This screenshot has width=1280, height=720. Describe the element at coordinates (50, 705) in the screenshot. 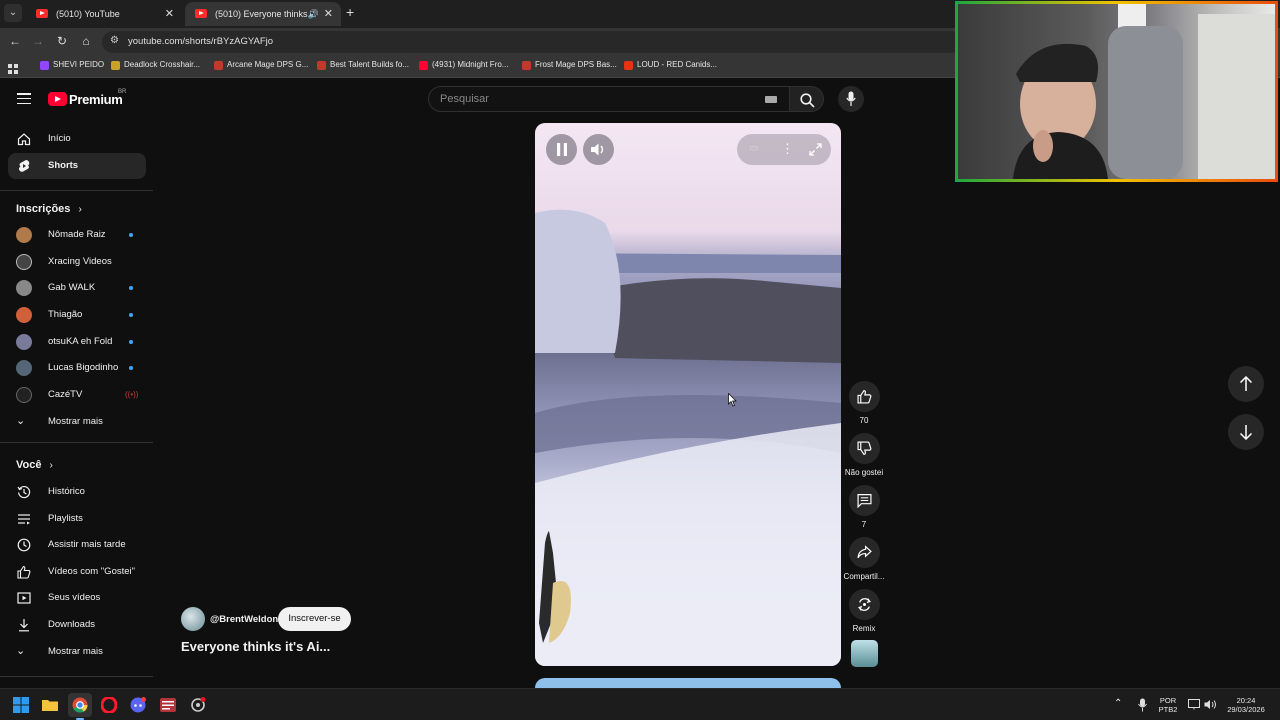

I see `file-explorer-icon` at that location.